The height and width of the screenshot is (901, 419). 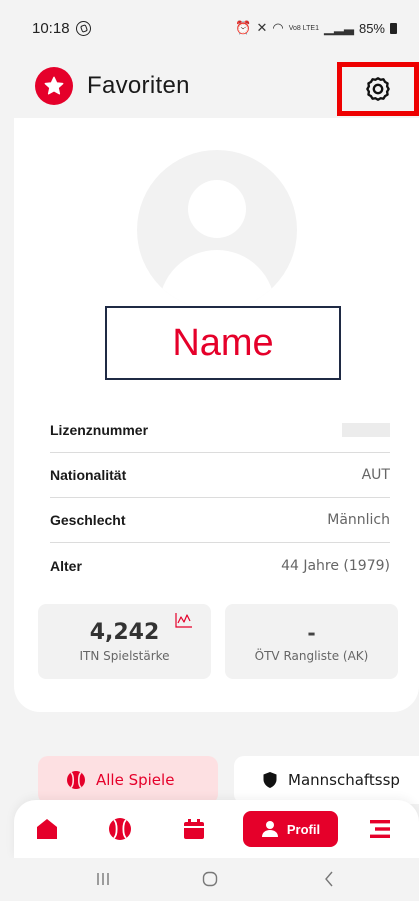 I want to click on calendar-icon, so click(x=194, y=829).